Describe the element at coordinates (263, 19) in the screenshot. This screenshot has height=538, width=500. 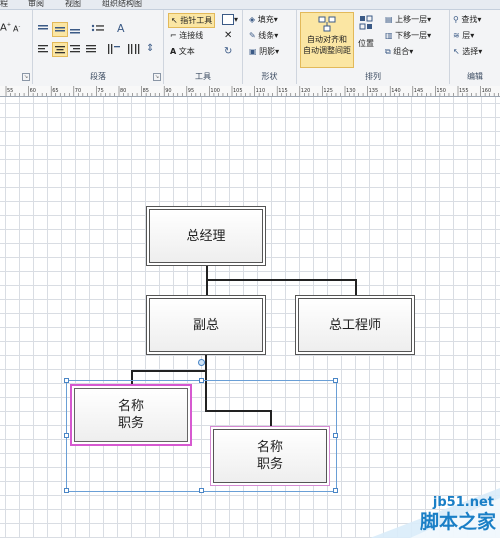
I see `fill-button: ◈ 填充▾` at that location.